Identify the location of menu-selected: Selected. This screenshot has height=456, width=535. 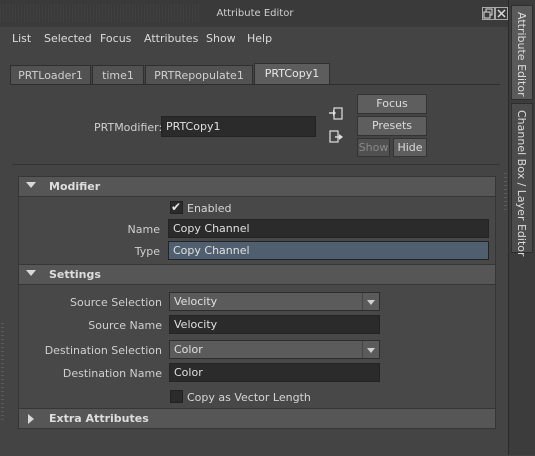
(68, 38).